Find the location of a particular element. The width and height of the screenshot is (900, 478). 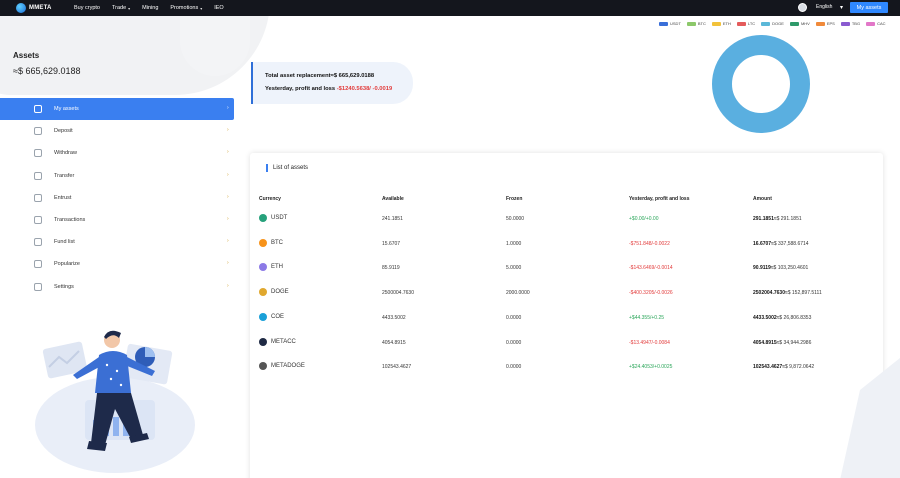

column-header-currency: Currency is located at coordinates (270, 199).